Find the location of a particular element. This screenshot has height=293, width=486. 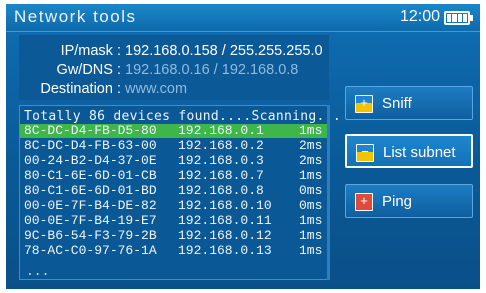

device-mac: 00-24-B2-D4-37-0E is located at coordinates (90, 160).